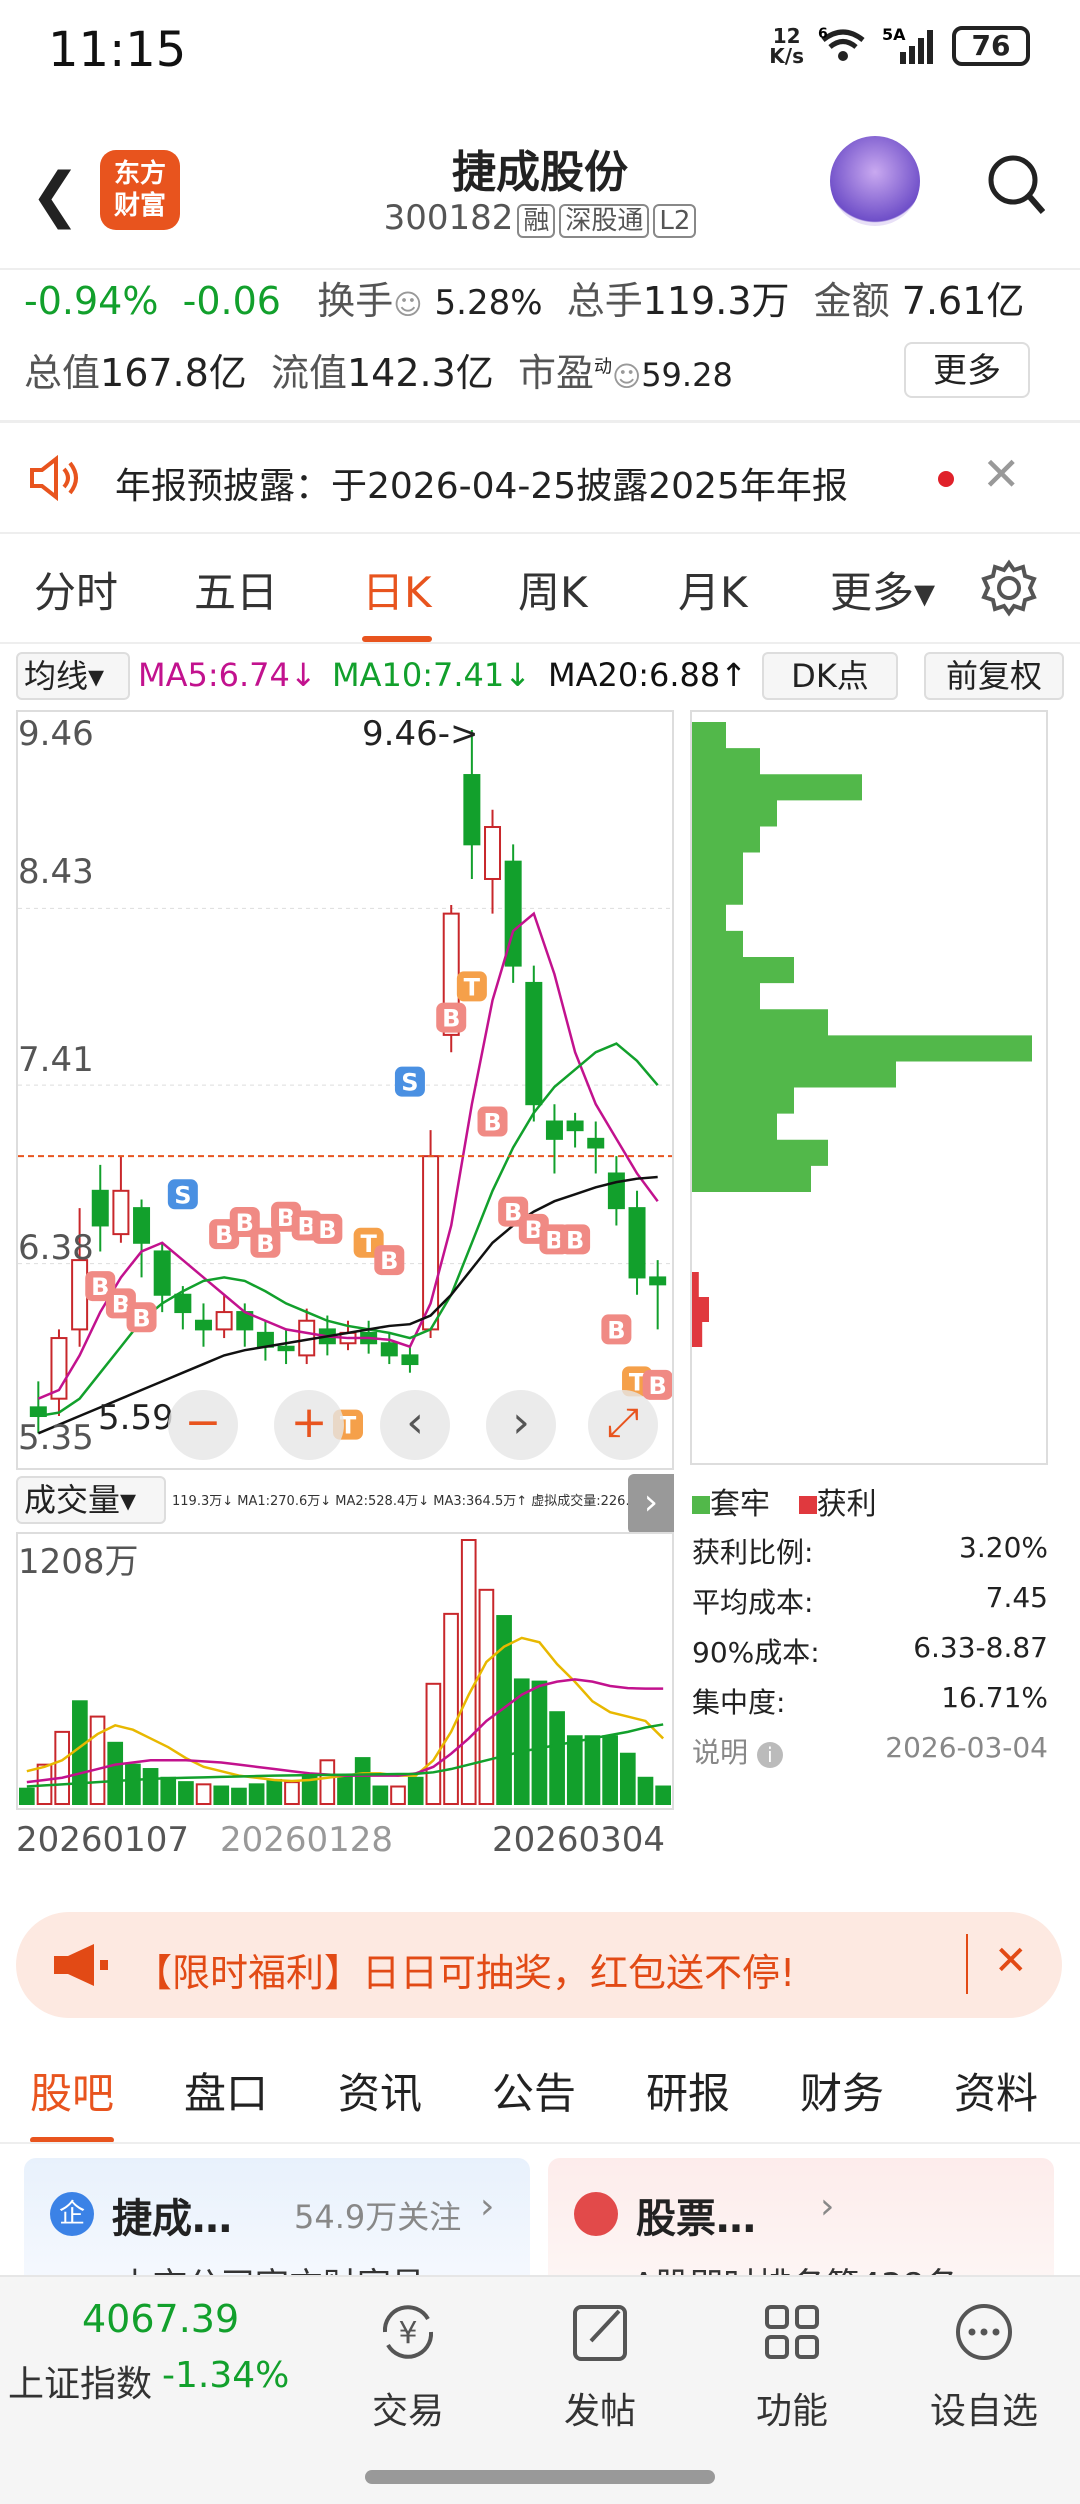 The height and width of the screenshot is (2504, 1080). Describe the element at coordinates (553, 589) in the screenshot. I see `tab-weekly-k: 周K` at that location.